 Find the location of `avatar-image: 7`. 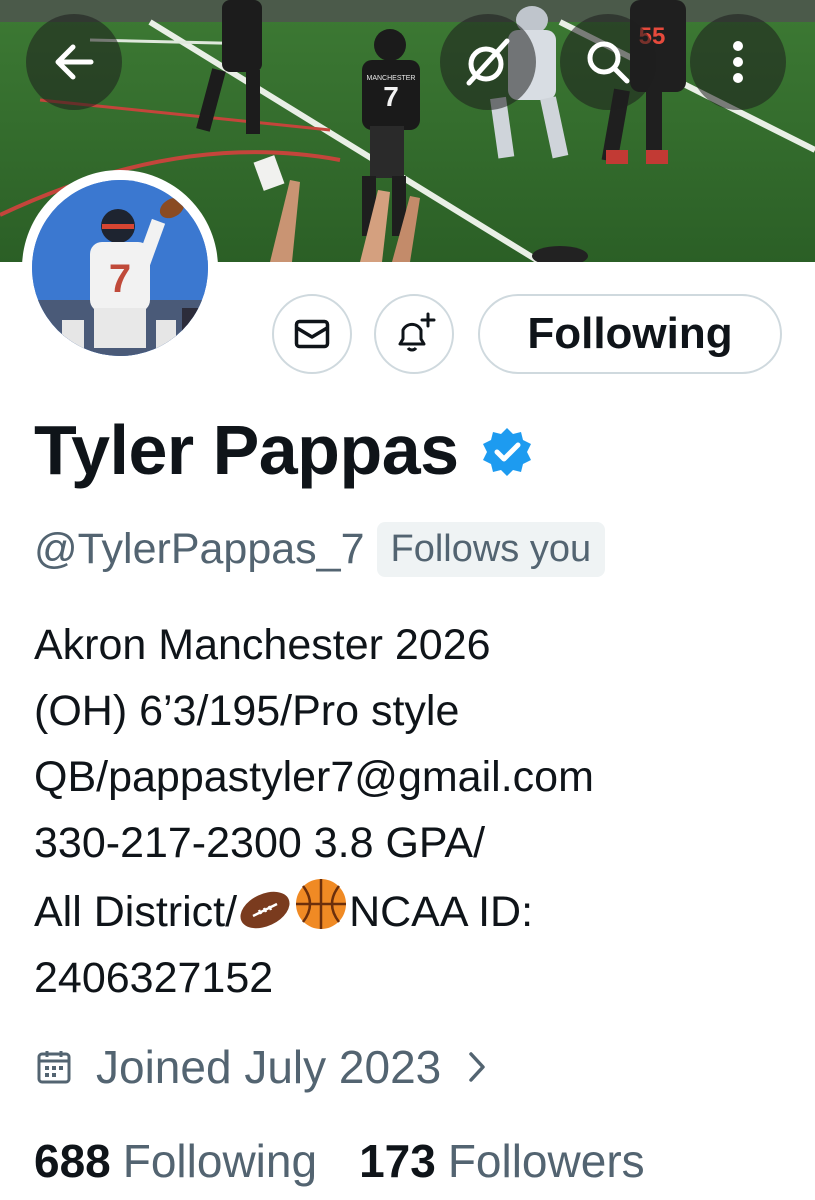

avatar-image: 7 is located at coordinates (120, 268).